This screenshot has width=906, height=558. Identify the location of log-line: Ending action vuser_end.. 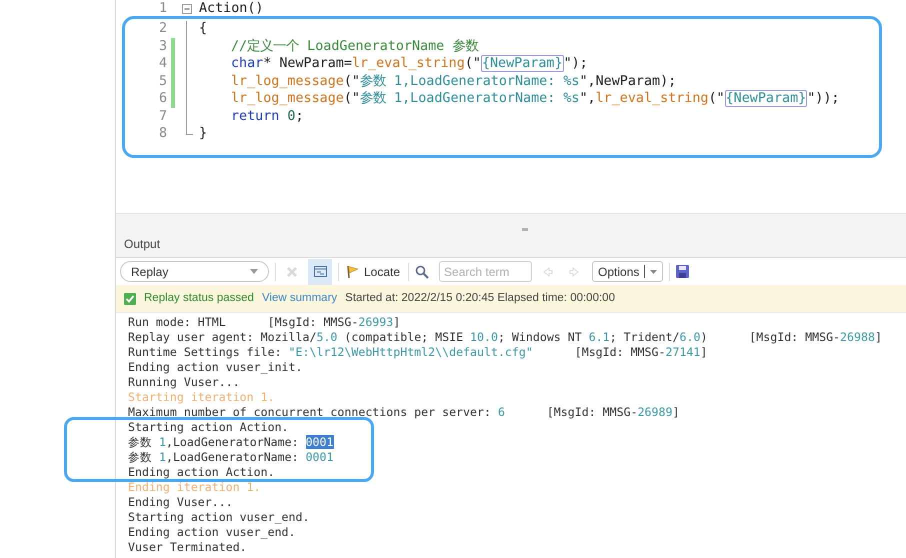
(212, 532).